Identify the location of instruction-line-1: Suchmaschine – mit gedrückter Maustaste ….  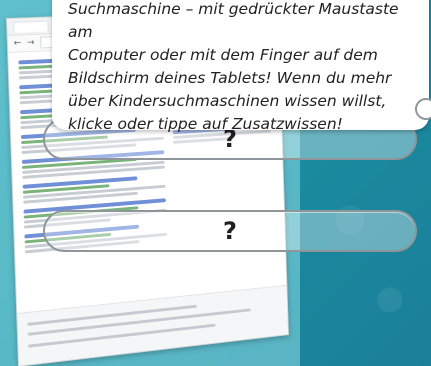
(233, 20).